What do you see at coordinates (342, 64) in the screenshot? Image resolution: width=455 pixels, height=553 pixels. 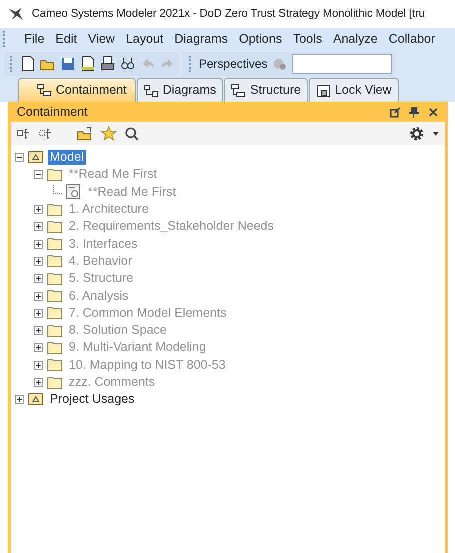 I see `search-field` at bounding box center [342, 64].